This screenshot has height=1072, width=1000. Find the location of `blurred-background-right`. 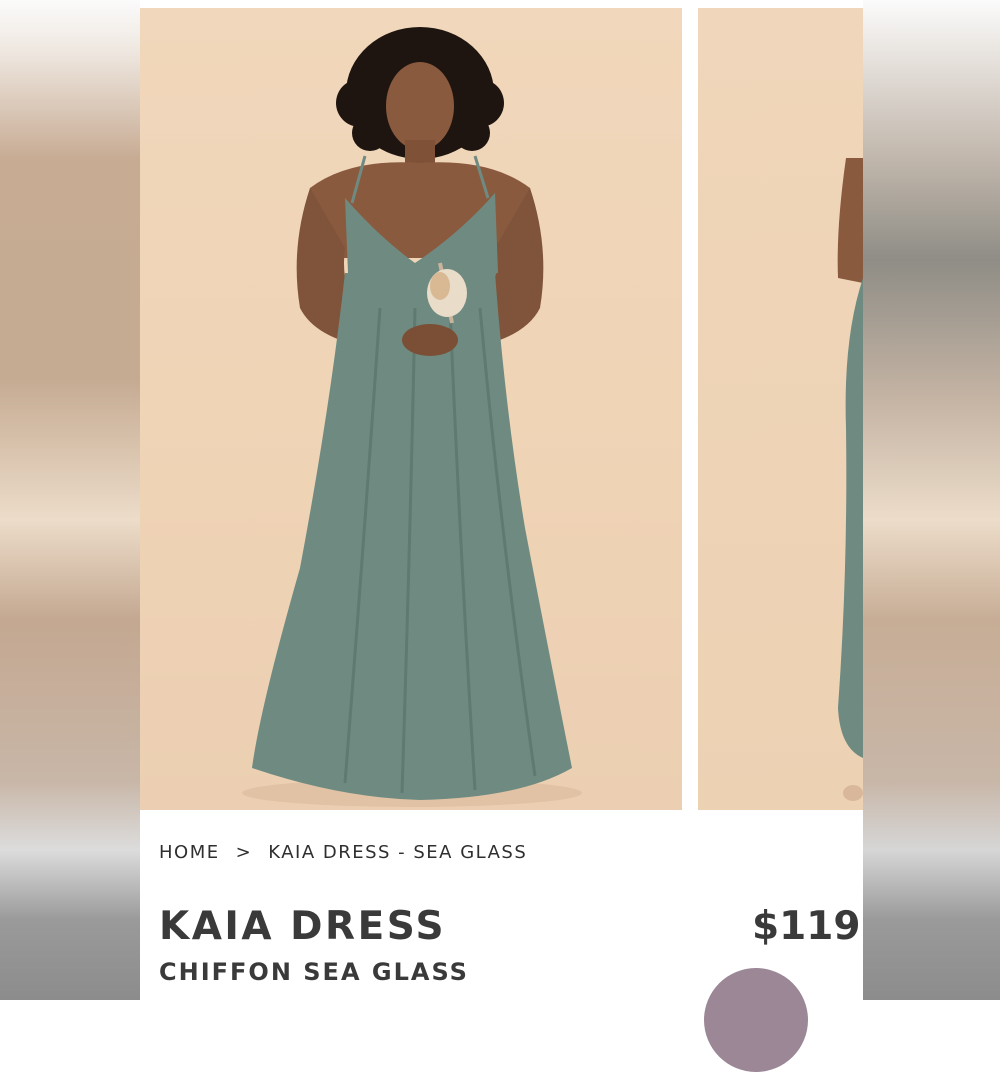

blurred-background-right is located at coordinates (931, 500).